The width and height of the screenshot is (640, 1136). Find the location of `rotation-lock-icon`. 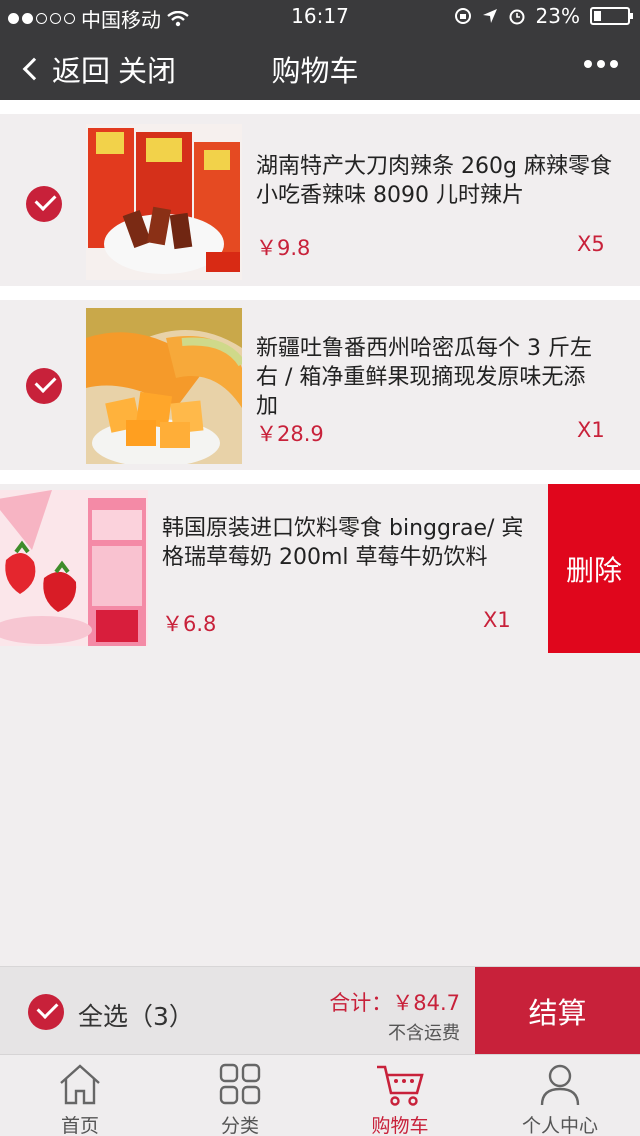

rotation-lock-icon is located at coordinates (462, 16).